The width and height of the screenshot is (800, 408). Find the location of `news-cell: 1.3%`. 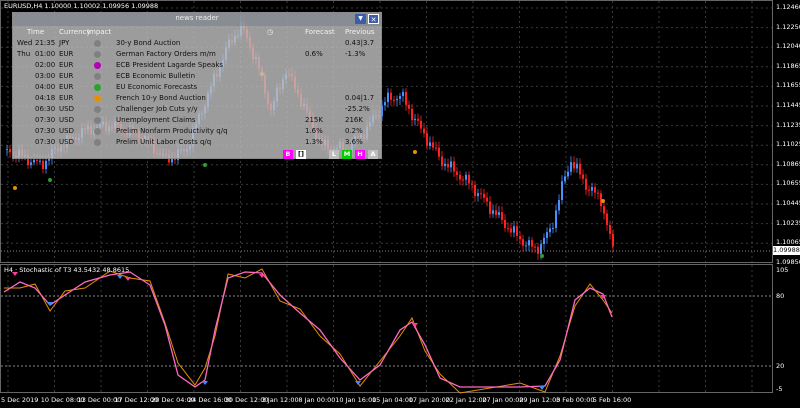

news-cell: 1.3% is located at coordinates (314, 142).